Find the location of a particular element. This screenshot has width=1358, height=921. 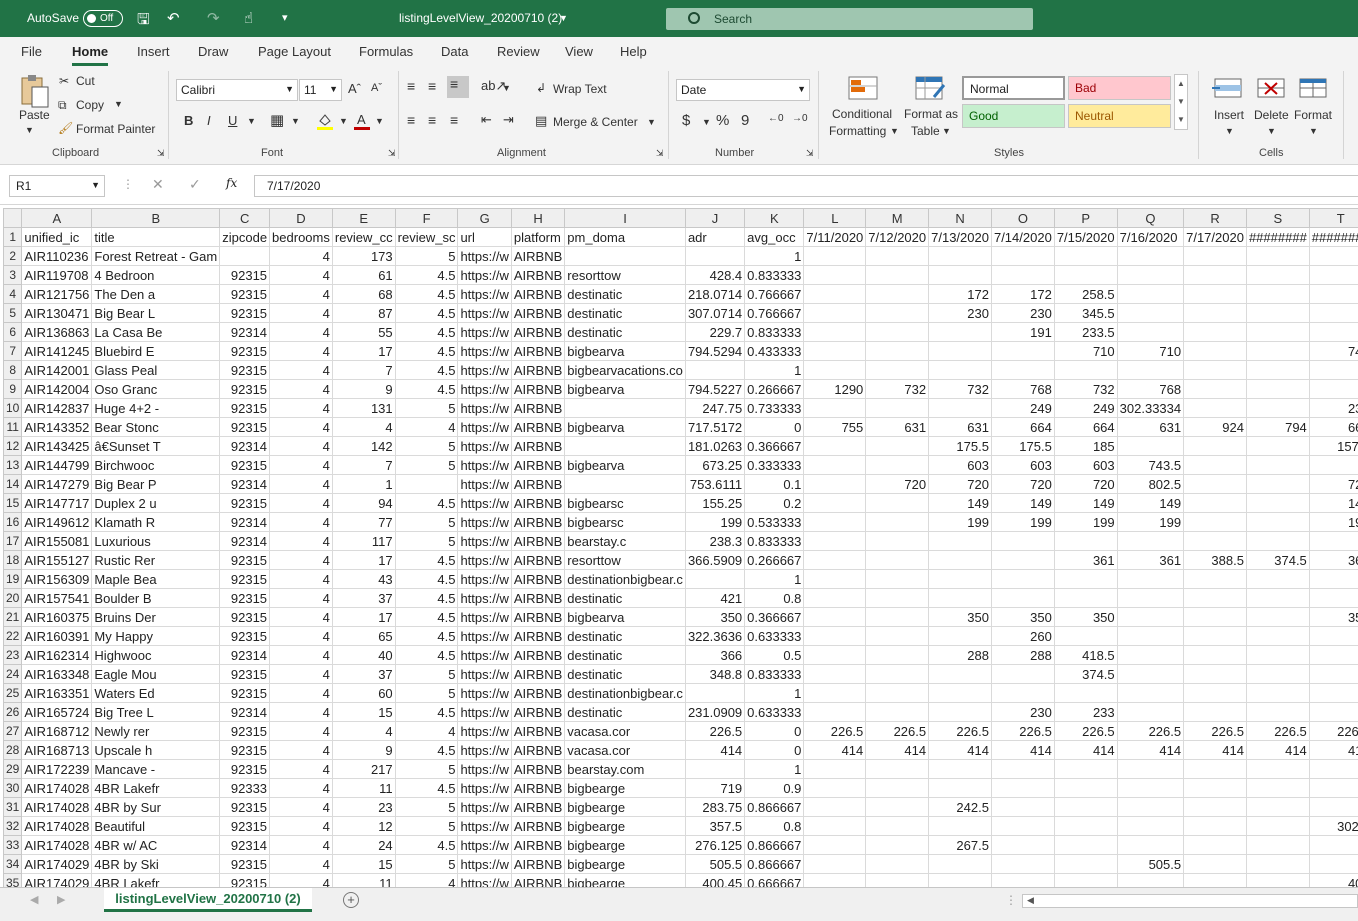

cell-c8: 92315 is located at coordinates (245, 370).